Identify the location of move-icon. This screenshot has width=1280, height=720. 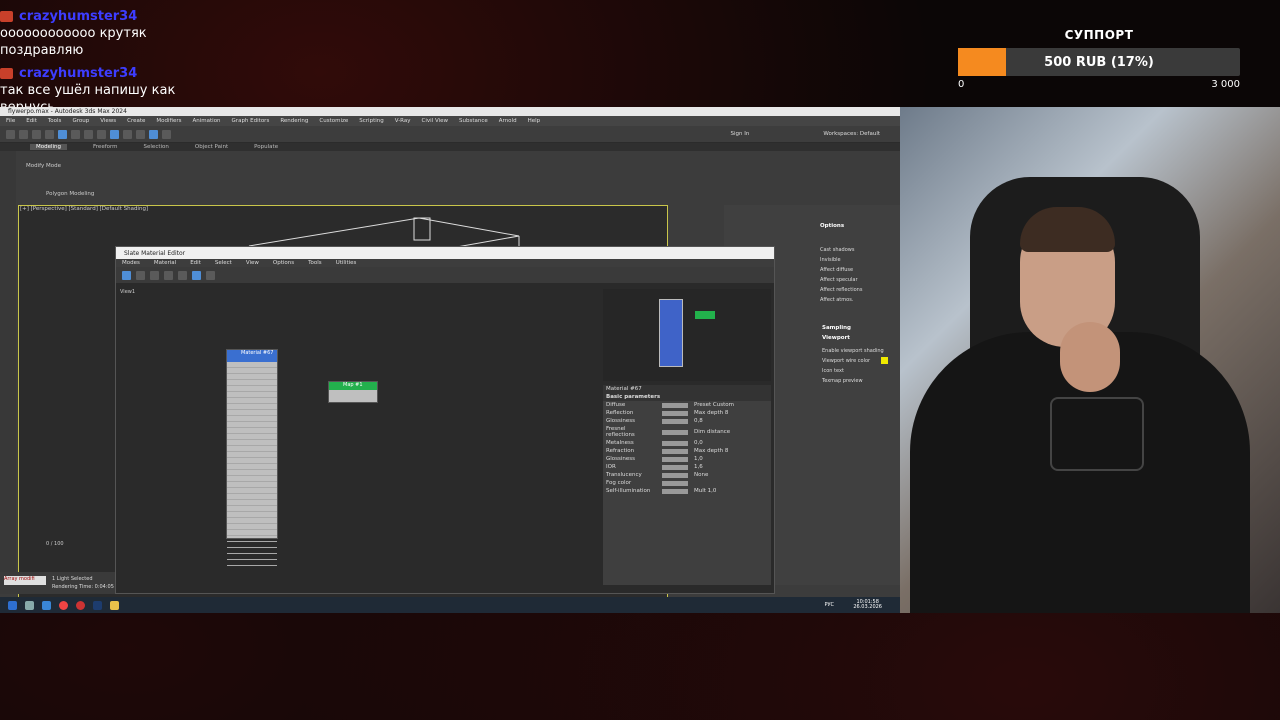
(75, 134).